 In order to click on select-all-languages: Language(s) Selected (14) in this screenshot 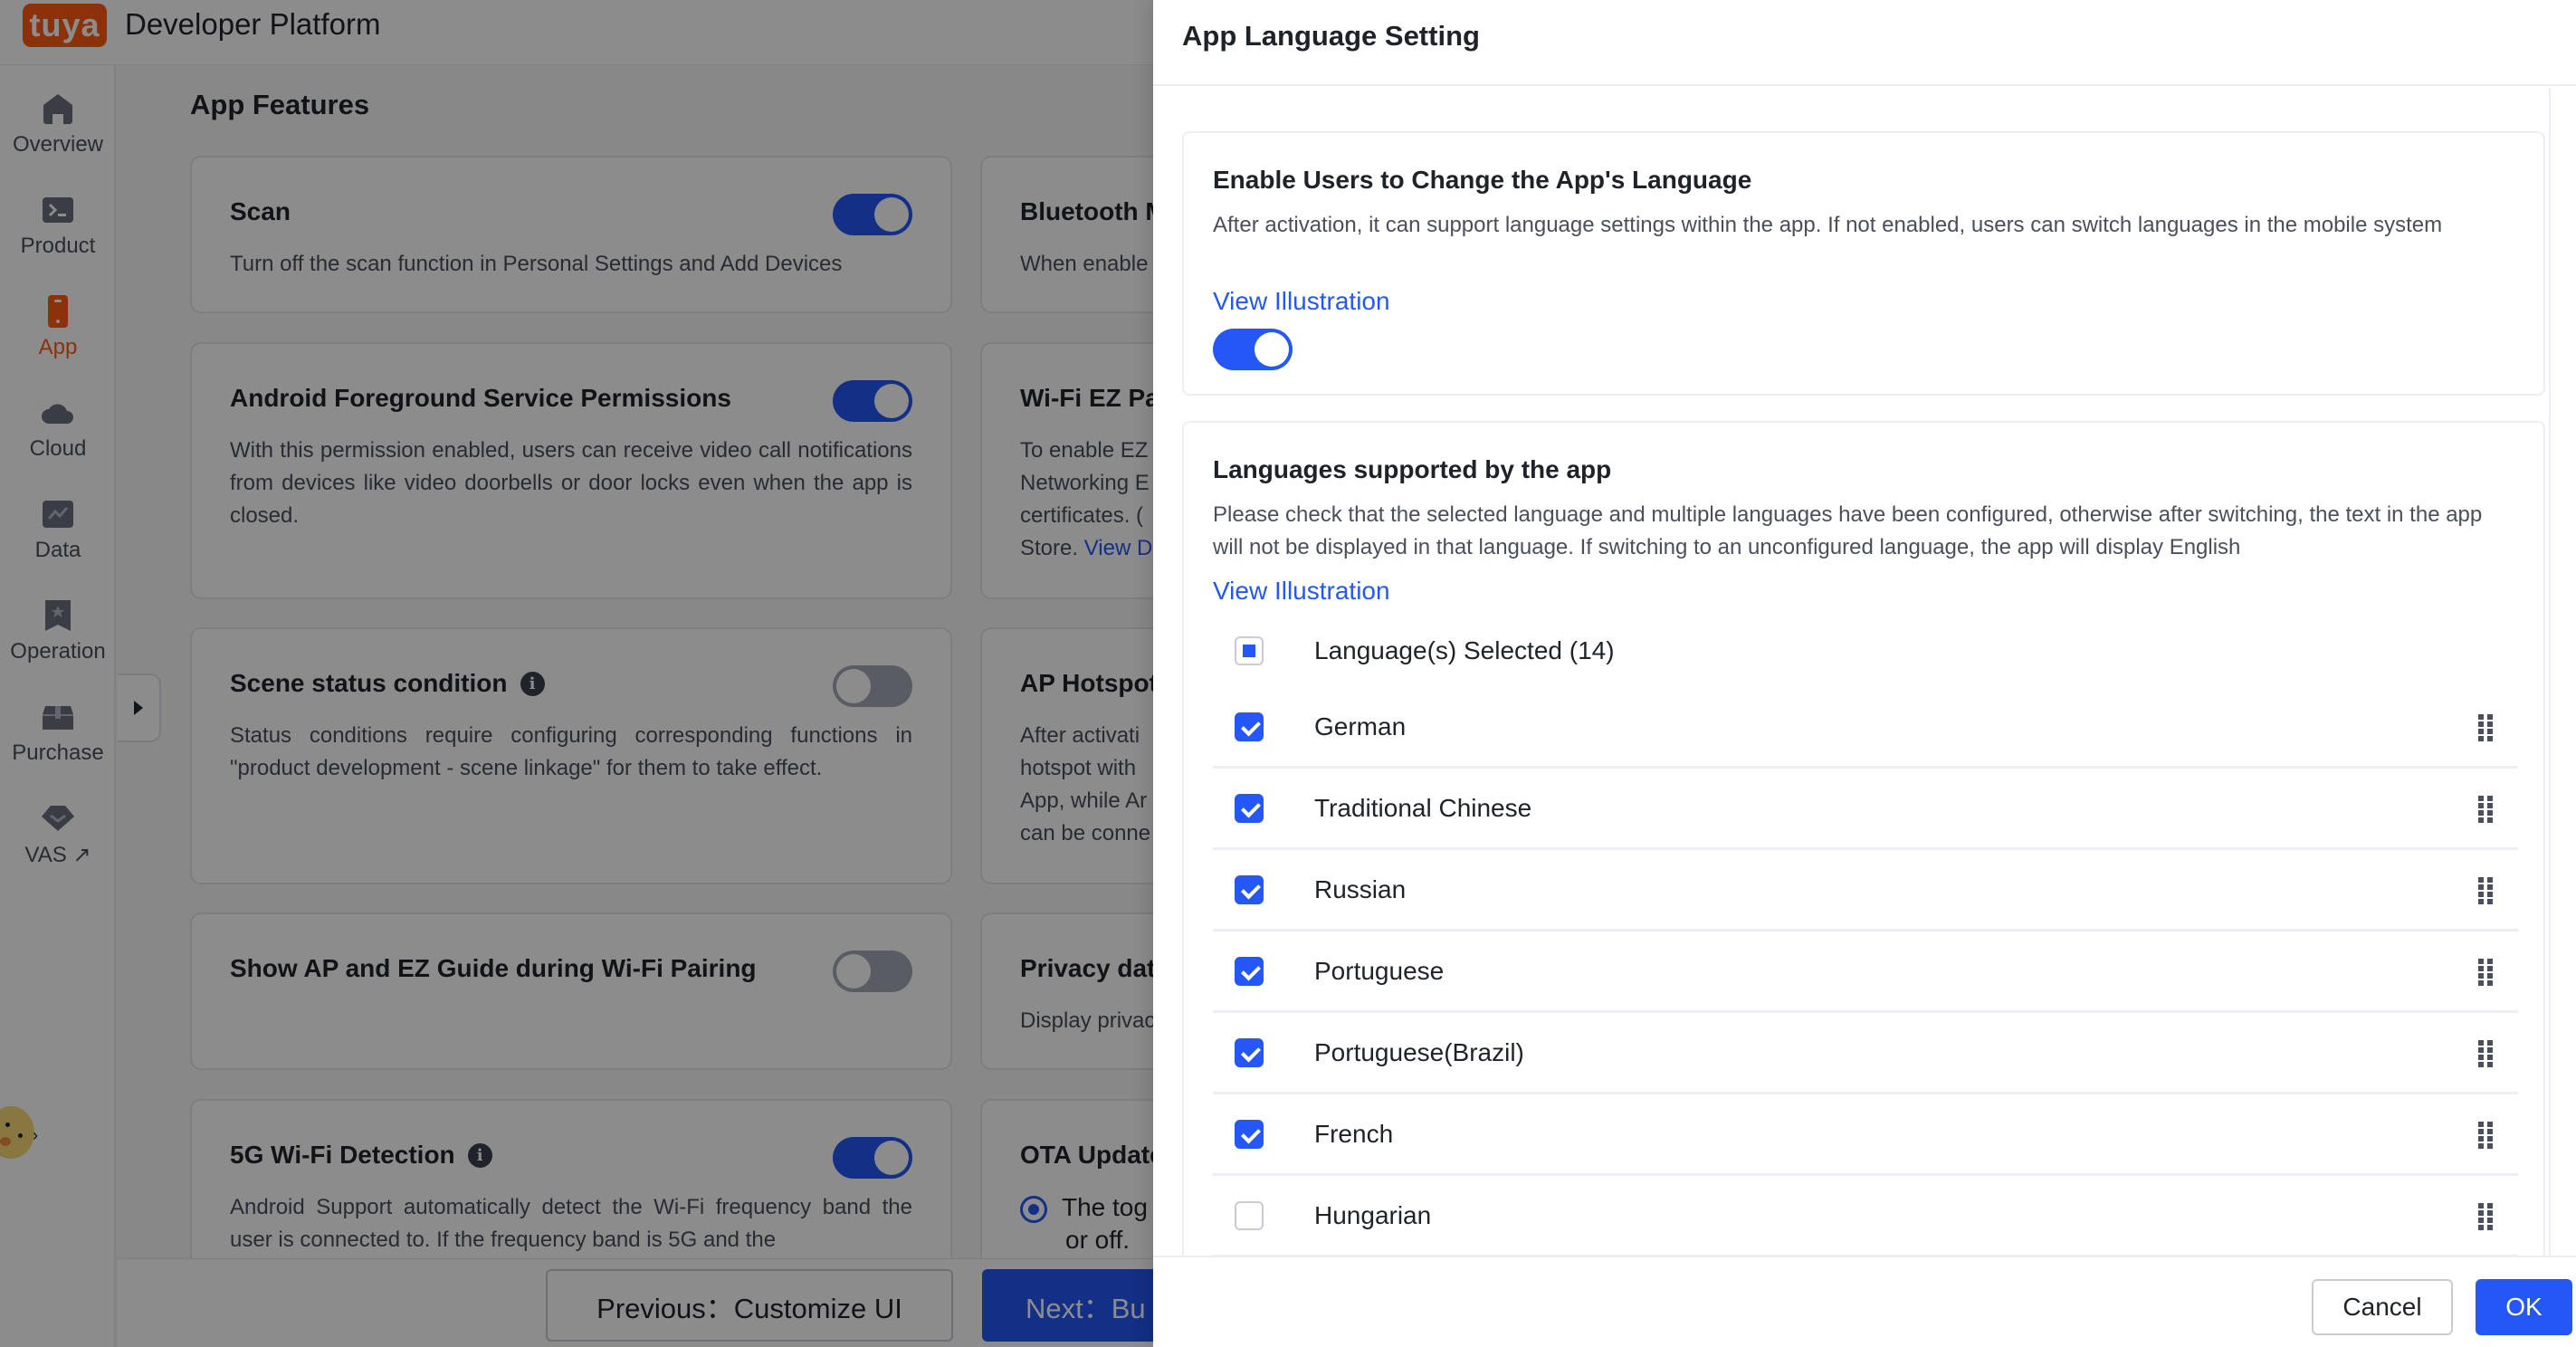, I will do `click(1425, 651)`.